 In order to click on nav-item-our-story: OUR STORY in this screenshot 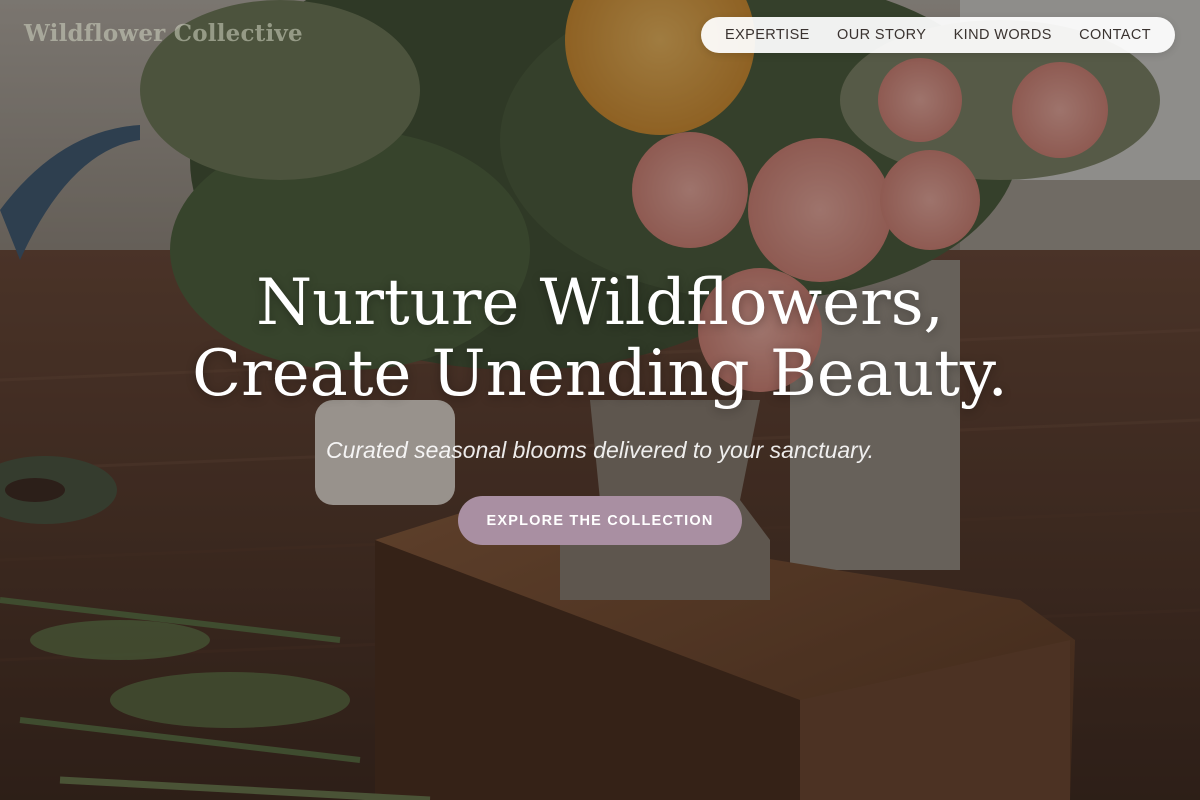, I will do `click(881, 35)`.